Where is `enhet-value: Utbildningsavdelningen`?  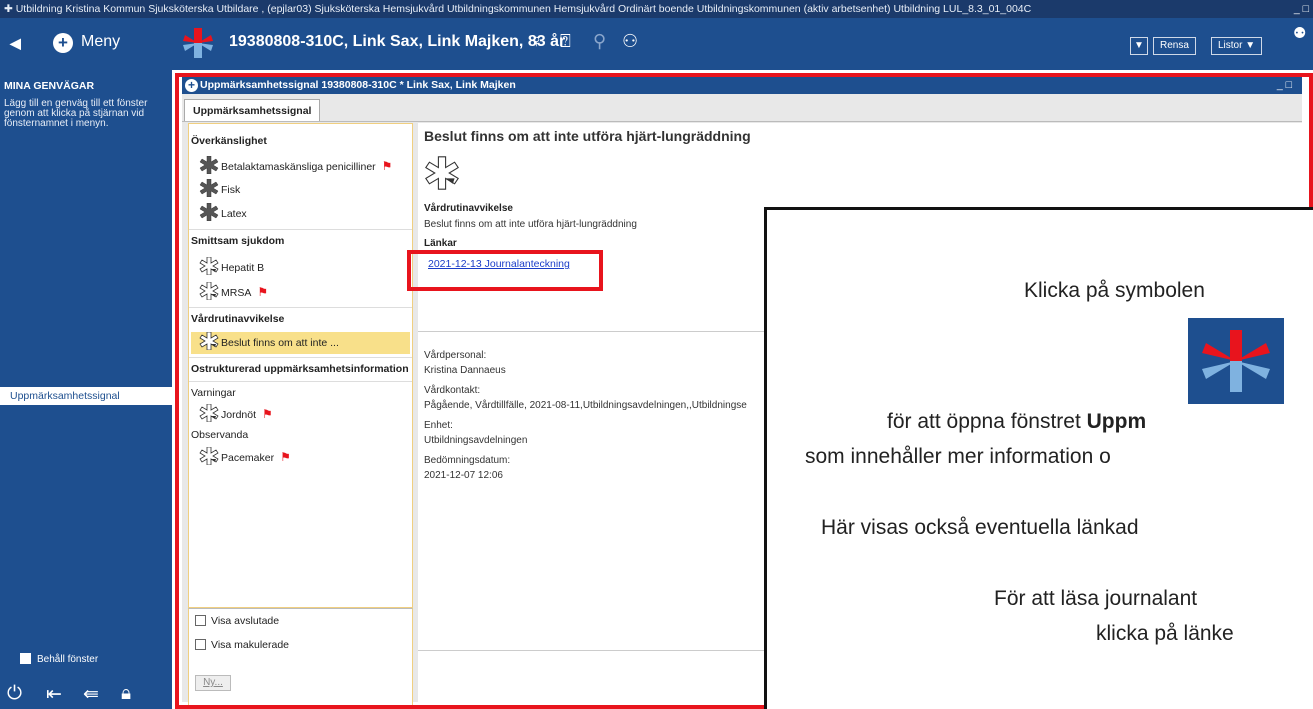
enhet-value: Utbildningsavdelningen is located at coordinates (476, 440).